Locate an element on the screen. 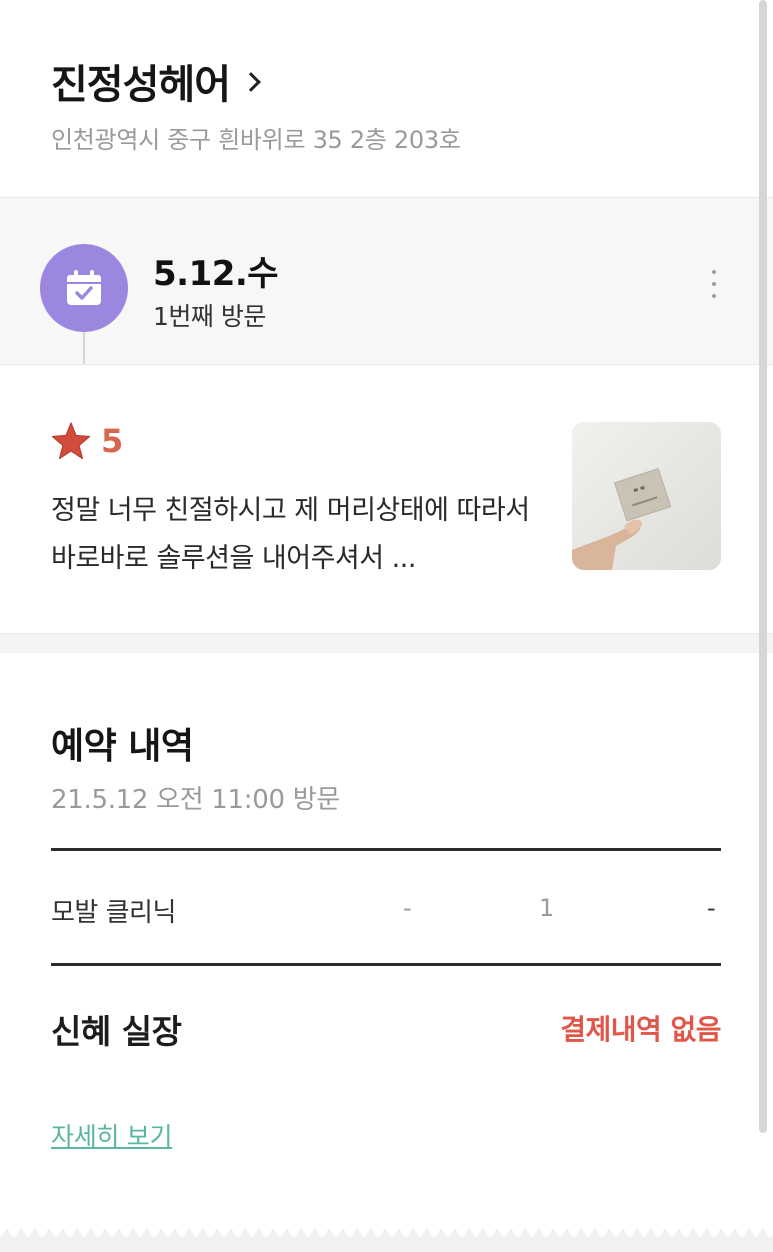 Image resolution: width=773 pixels, height=1252 pixels. chevron-right-icon is located at coordinates (251, 82).